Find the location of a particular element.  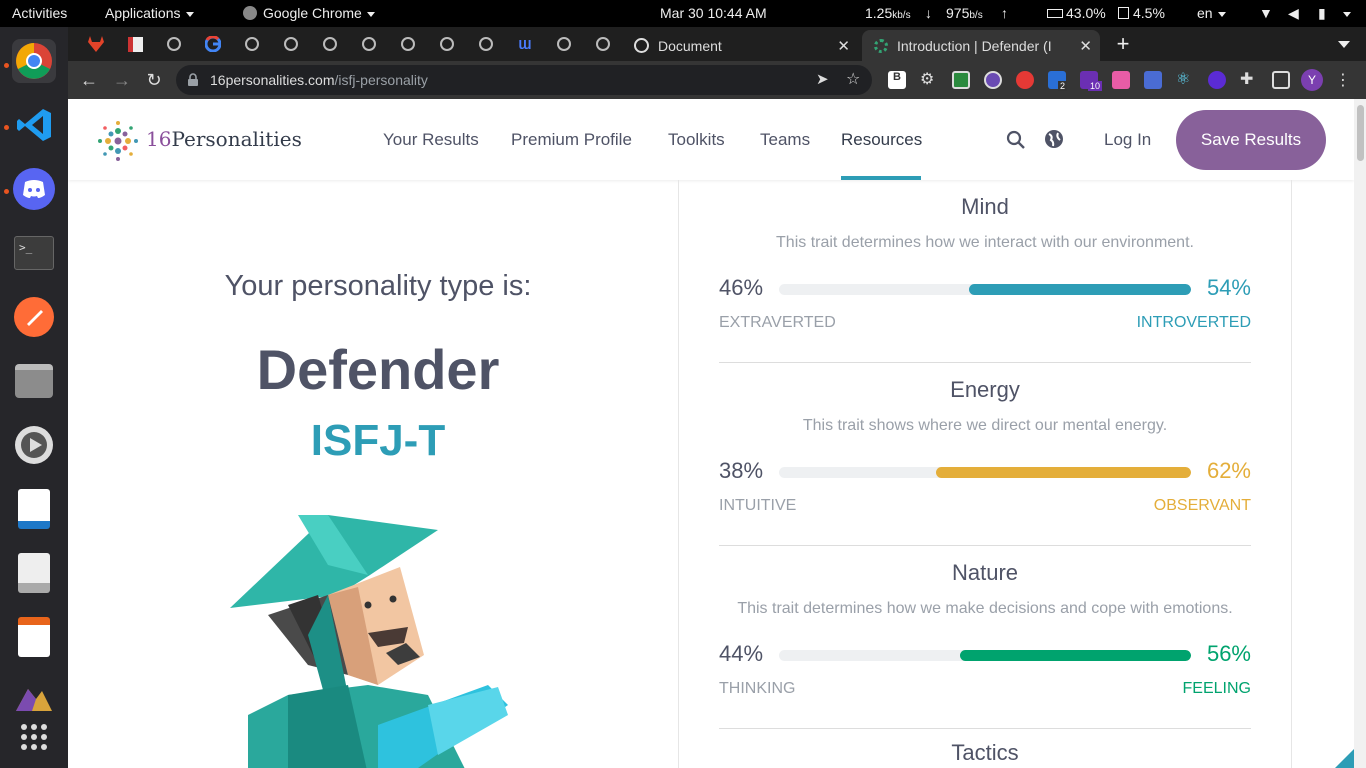

extension-icon: 10 is located at coordinates (1091, 81).